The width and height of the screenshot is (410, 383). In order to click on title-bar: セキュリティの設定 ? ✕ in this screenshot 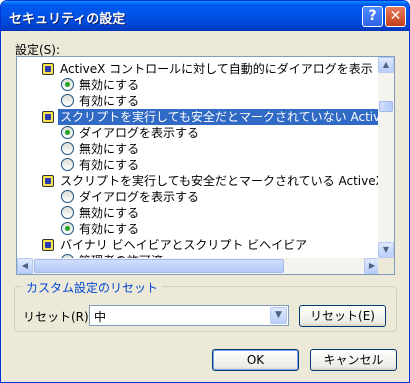, I will do `click(205, 16)`.